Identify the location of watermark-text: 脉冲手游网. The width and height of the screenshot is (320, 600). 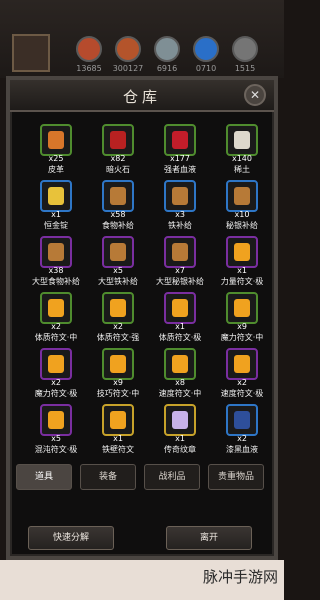
(240, 577).